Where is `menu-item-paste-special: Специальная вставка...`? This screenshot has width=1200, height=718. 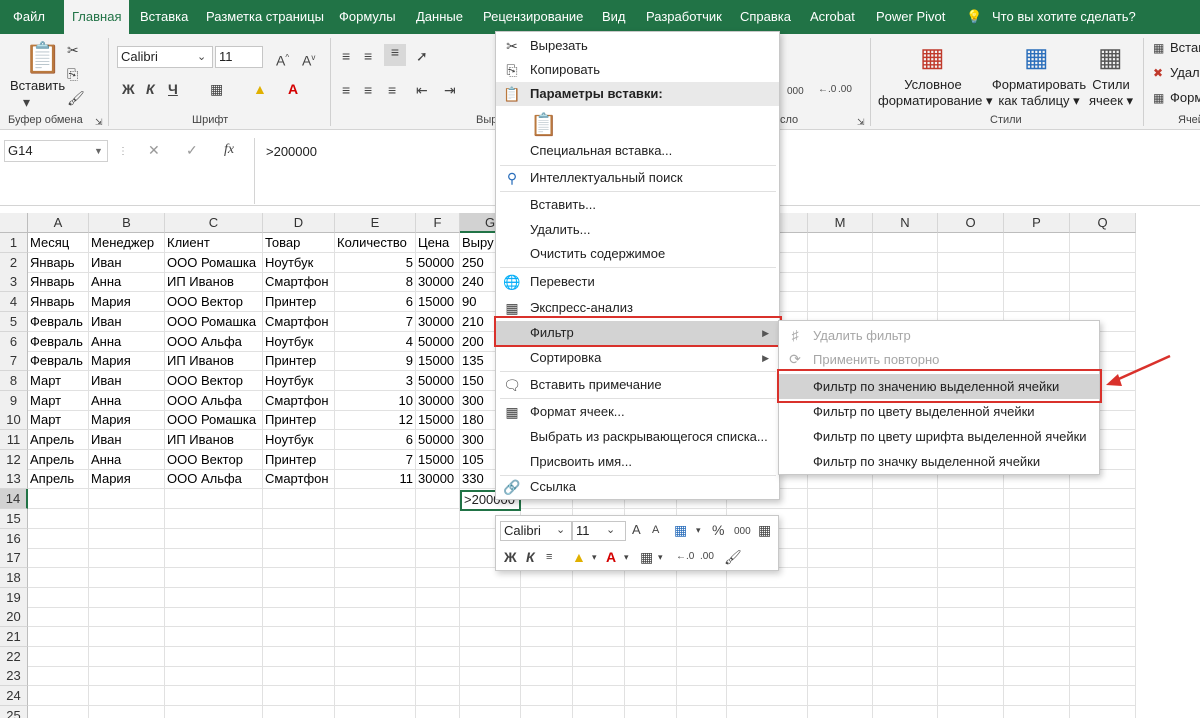
menu-item-paste-special: Специальная вставка... is located at coordinates (637, 151).